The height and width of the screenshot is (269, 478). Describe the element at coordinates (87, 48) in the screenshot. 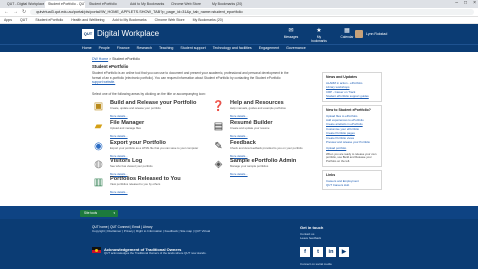

I see `nav-item-home: Home` at that location.